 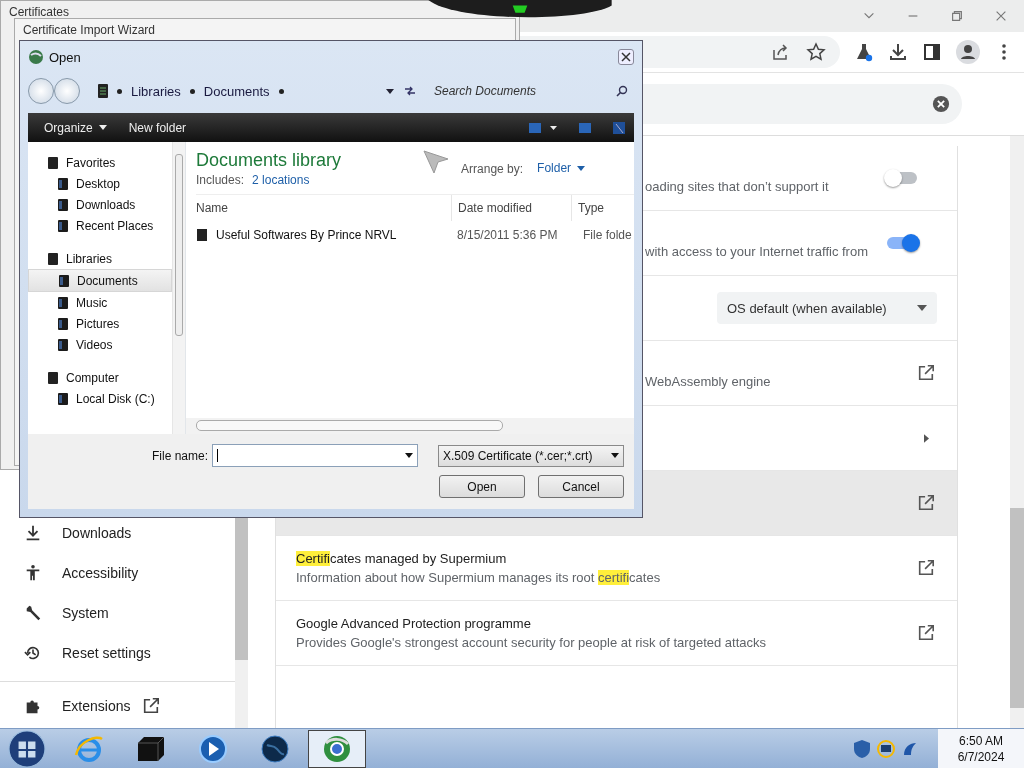 What do you see at coordinates (106, 653) in the screenshot?
I see `sidebar-label: Reset settings` at bounding box center [106, 653].